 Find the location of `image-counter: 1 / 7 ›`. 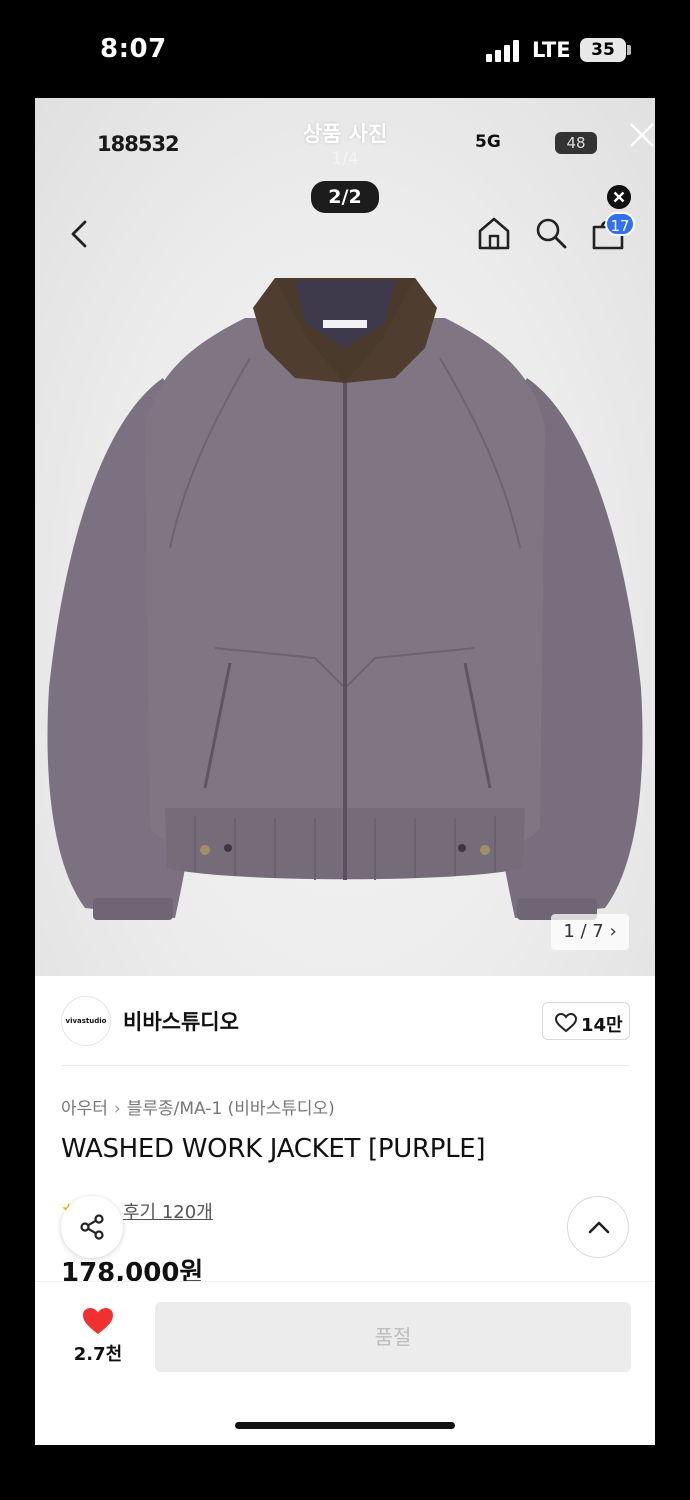

image-counter: 1 / 7 › is located at coordinates (590, 932).